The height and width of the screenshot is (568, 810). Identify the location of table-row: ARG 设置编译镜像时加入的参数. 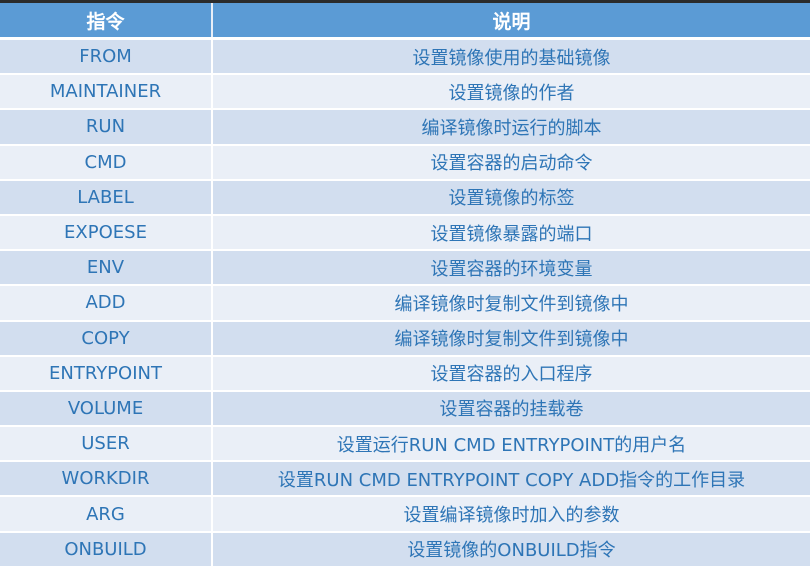
(405, 514).